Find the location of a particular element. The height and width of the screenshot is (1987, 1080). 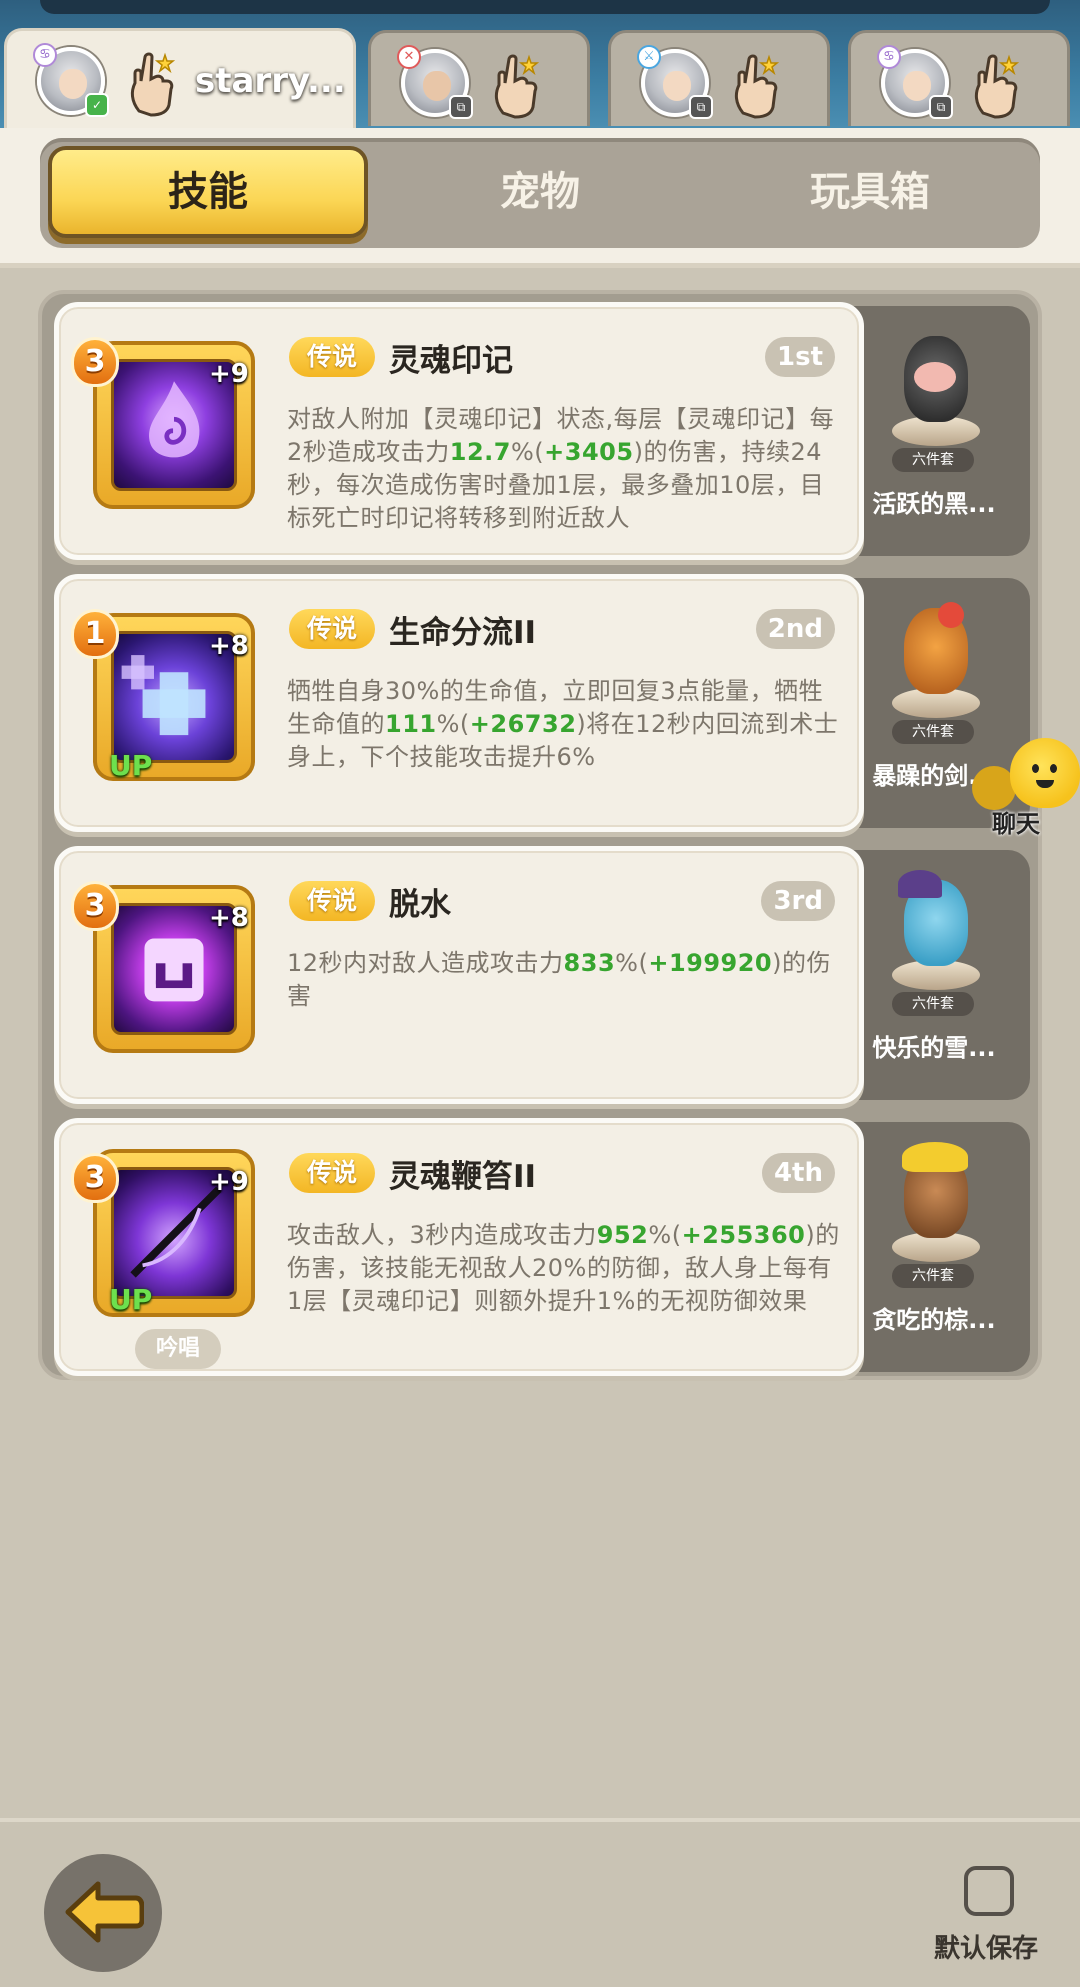

bottom-bar: 默认保存 is located at coordinates (540, 1902).